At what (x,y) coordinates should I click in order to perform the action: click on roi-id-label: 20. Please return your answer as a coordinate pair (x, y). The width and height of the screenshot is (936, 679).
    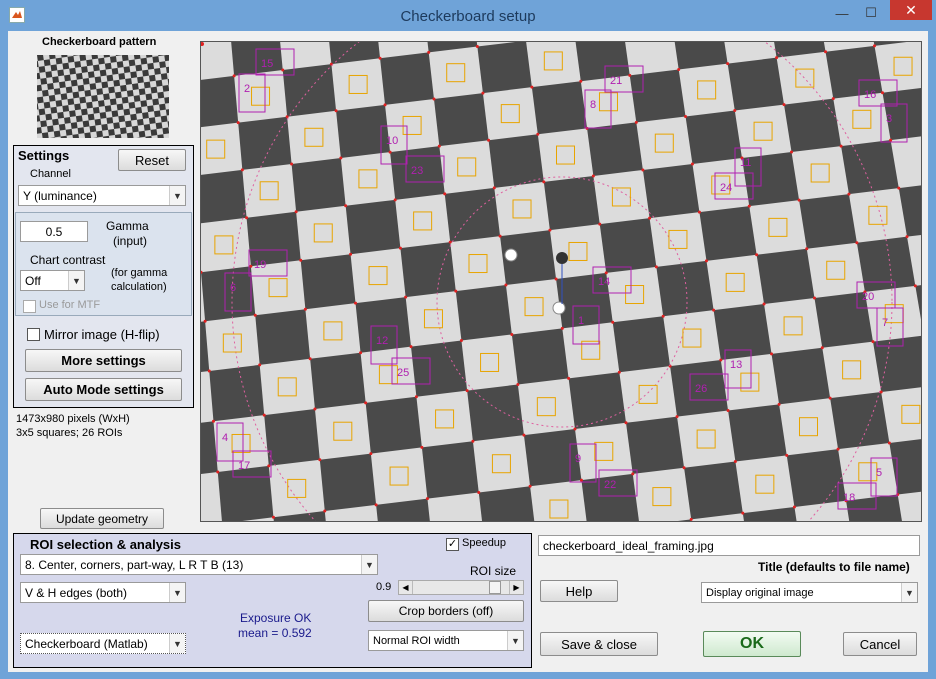
    Looking at the image, I should click on (868, 297).